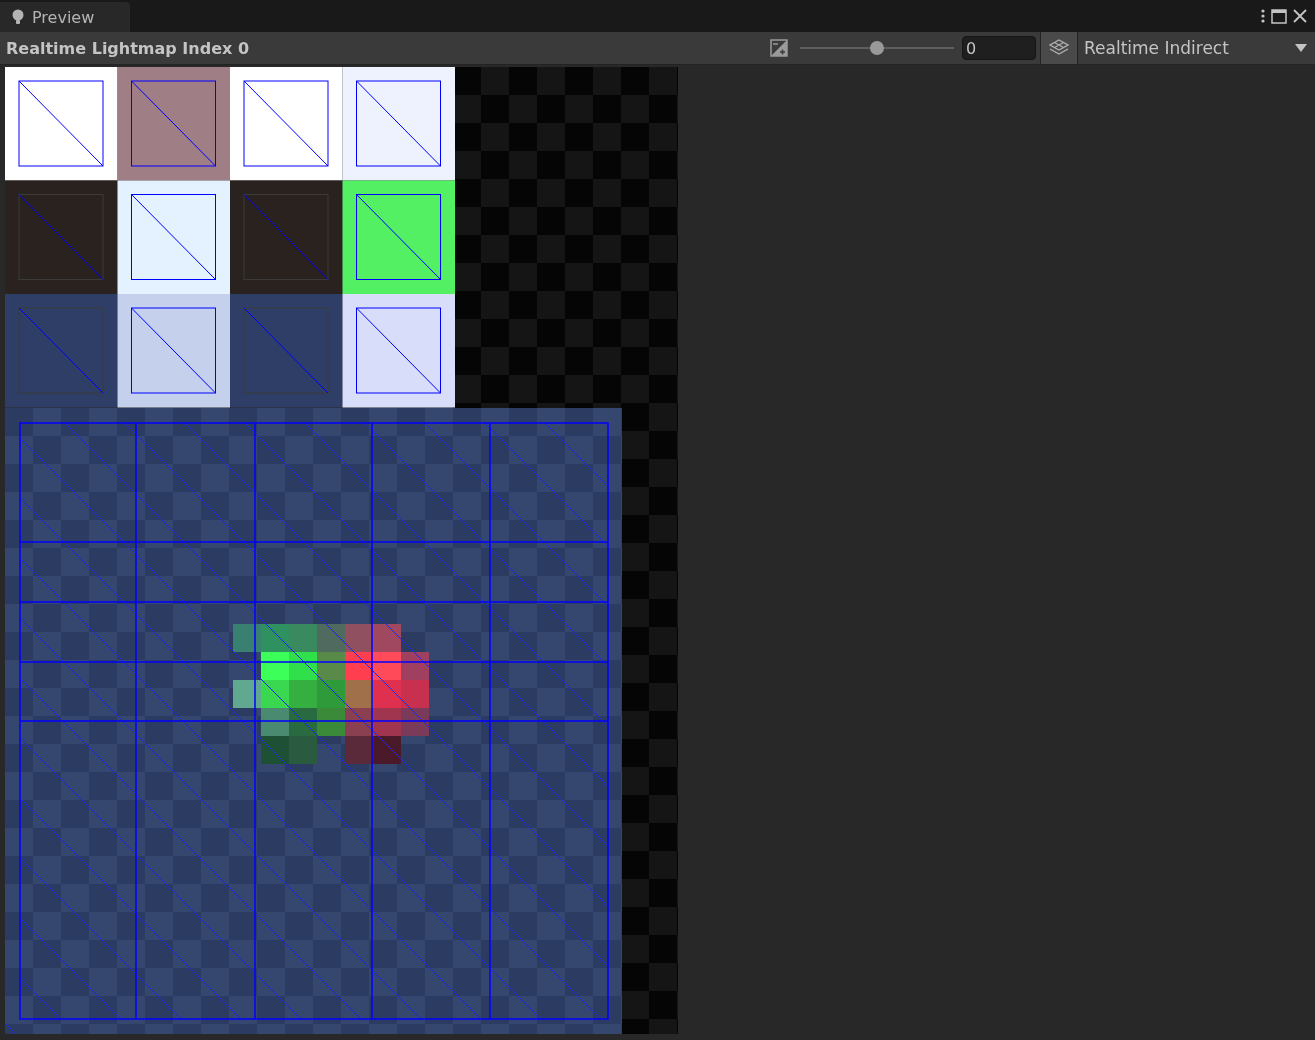 The image size is (1315, 1040). I want to click on more-options-icon, so click(1263, 16).